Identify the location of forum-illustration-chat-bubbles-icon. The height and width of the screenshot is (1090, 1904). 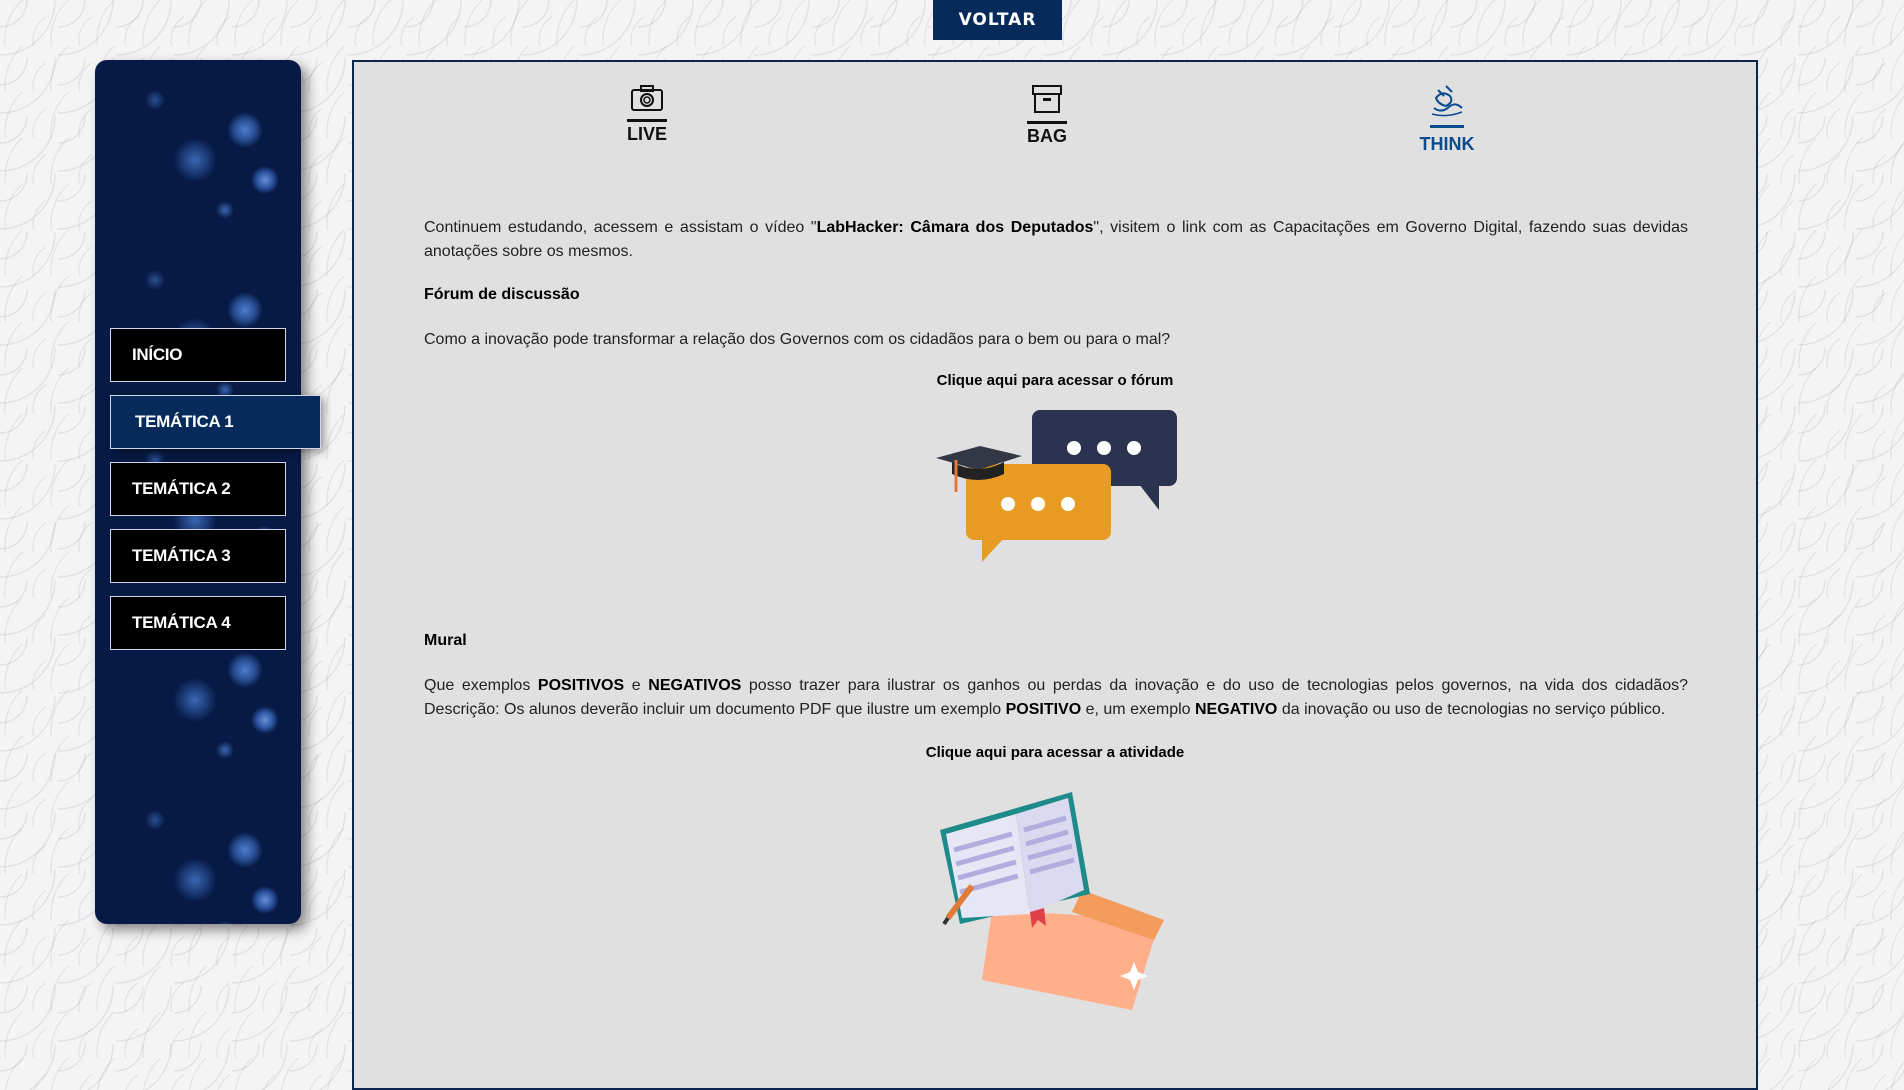
(1056, 492).